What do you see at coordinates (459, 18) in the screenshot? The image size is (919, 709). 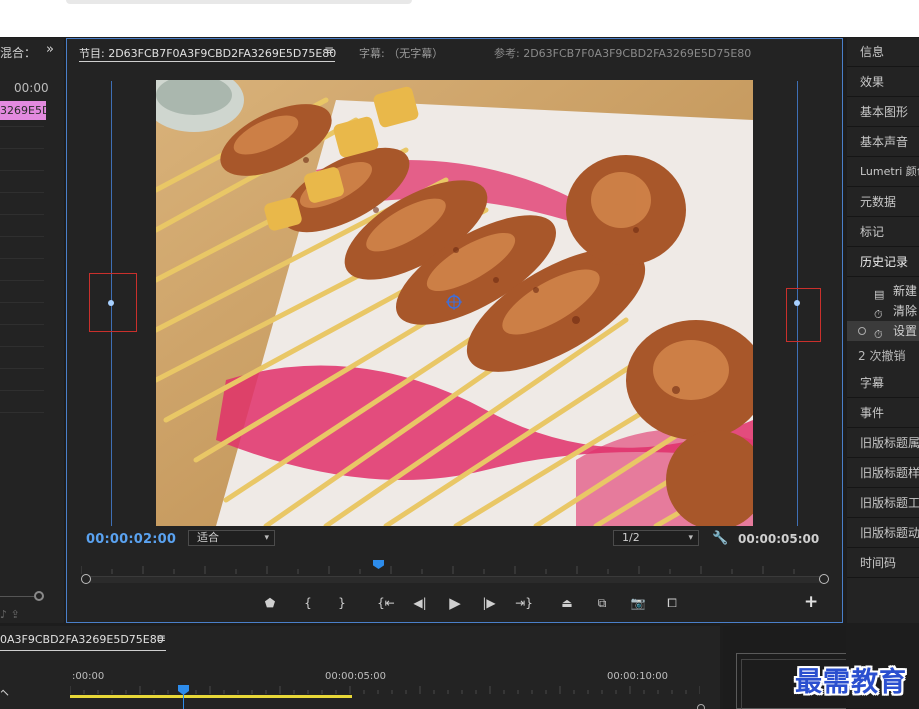 I see `browser-top-bar` at bounding box center [459, 18].